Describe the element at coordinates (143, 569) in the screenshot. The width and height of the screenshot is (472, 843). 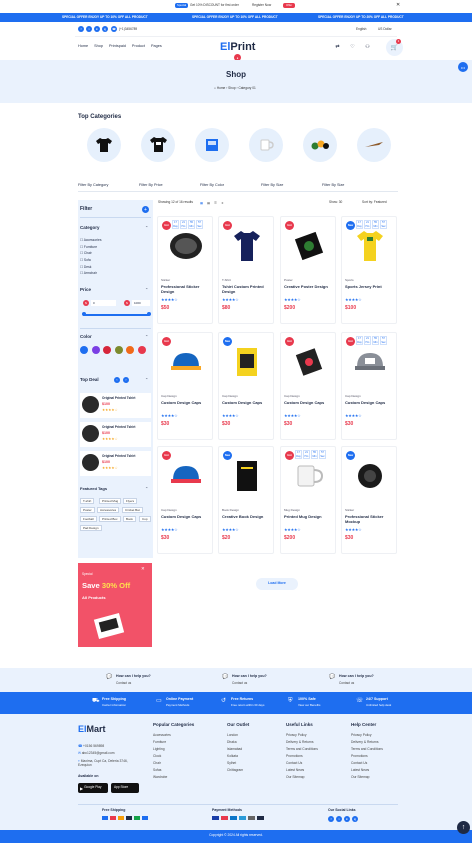
I see `promo-close-icon: ✕` at that location.